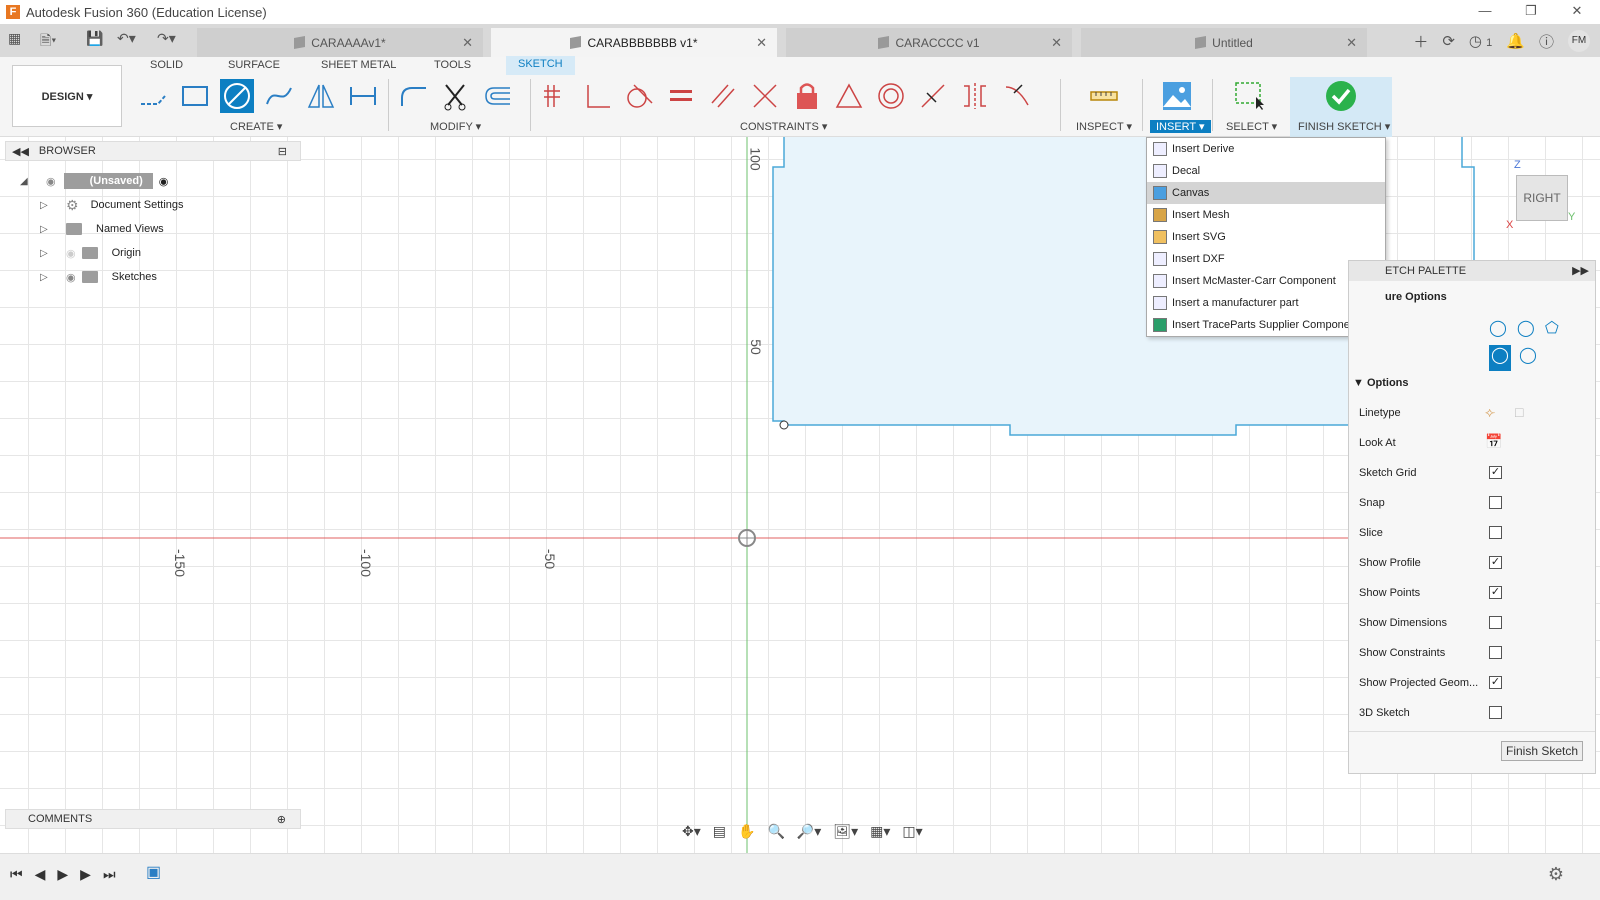 Image resolution: width=1600 pixels, height=900 pixels. What do you see at coordinates (1495, 592) in the screenshot?
I see `show-points-checkbox: ✓` at bounding box center [1495, 592].